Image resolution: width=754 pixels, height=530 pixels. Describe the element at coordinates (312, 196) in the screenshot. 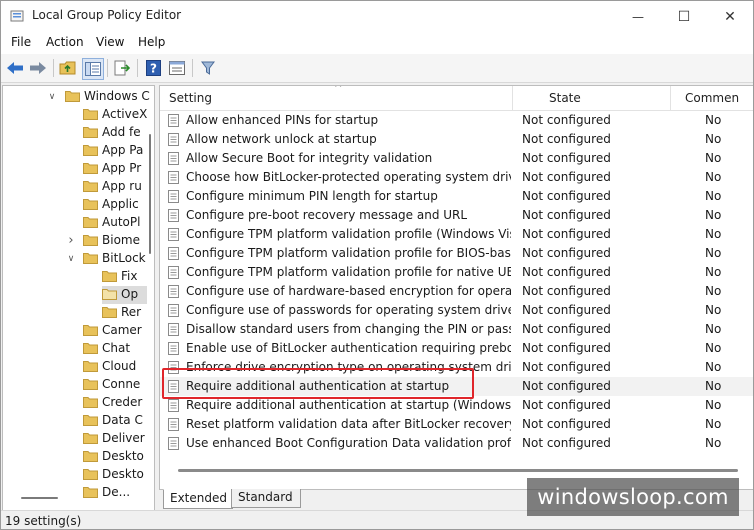

I see `setting-name: Configure minimum PIN length for startup` at that location.